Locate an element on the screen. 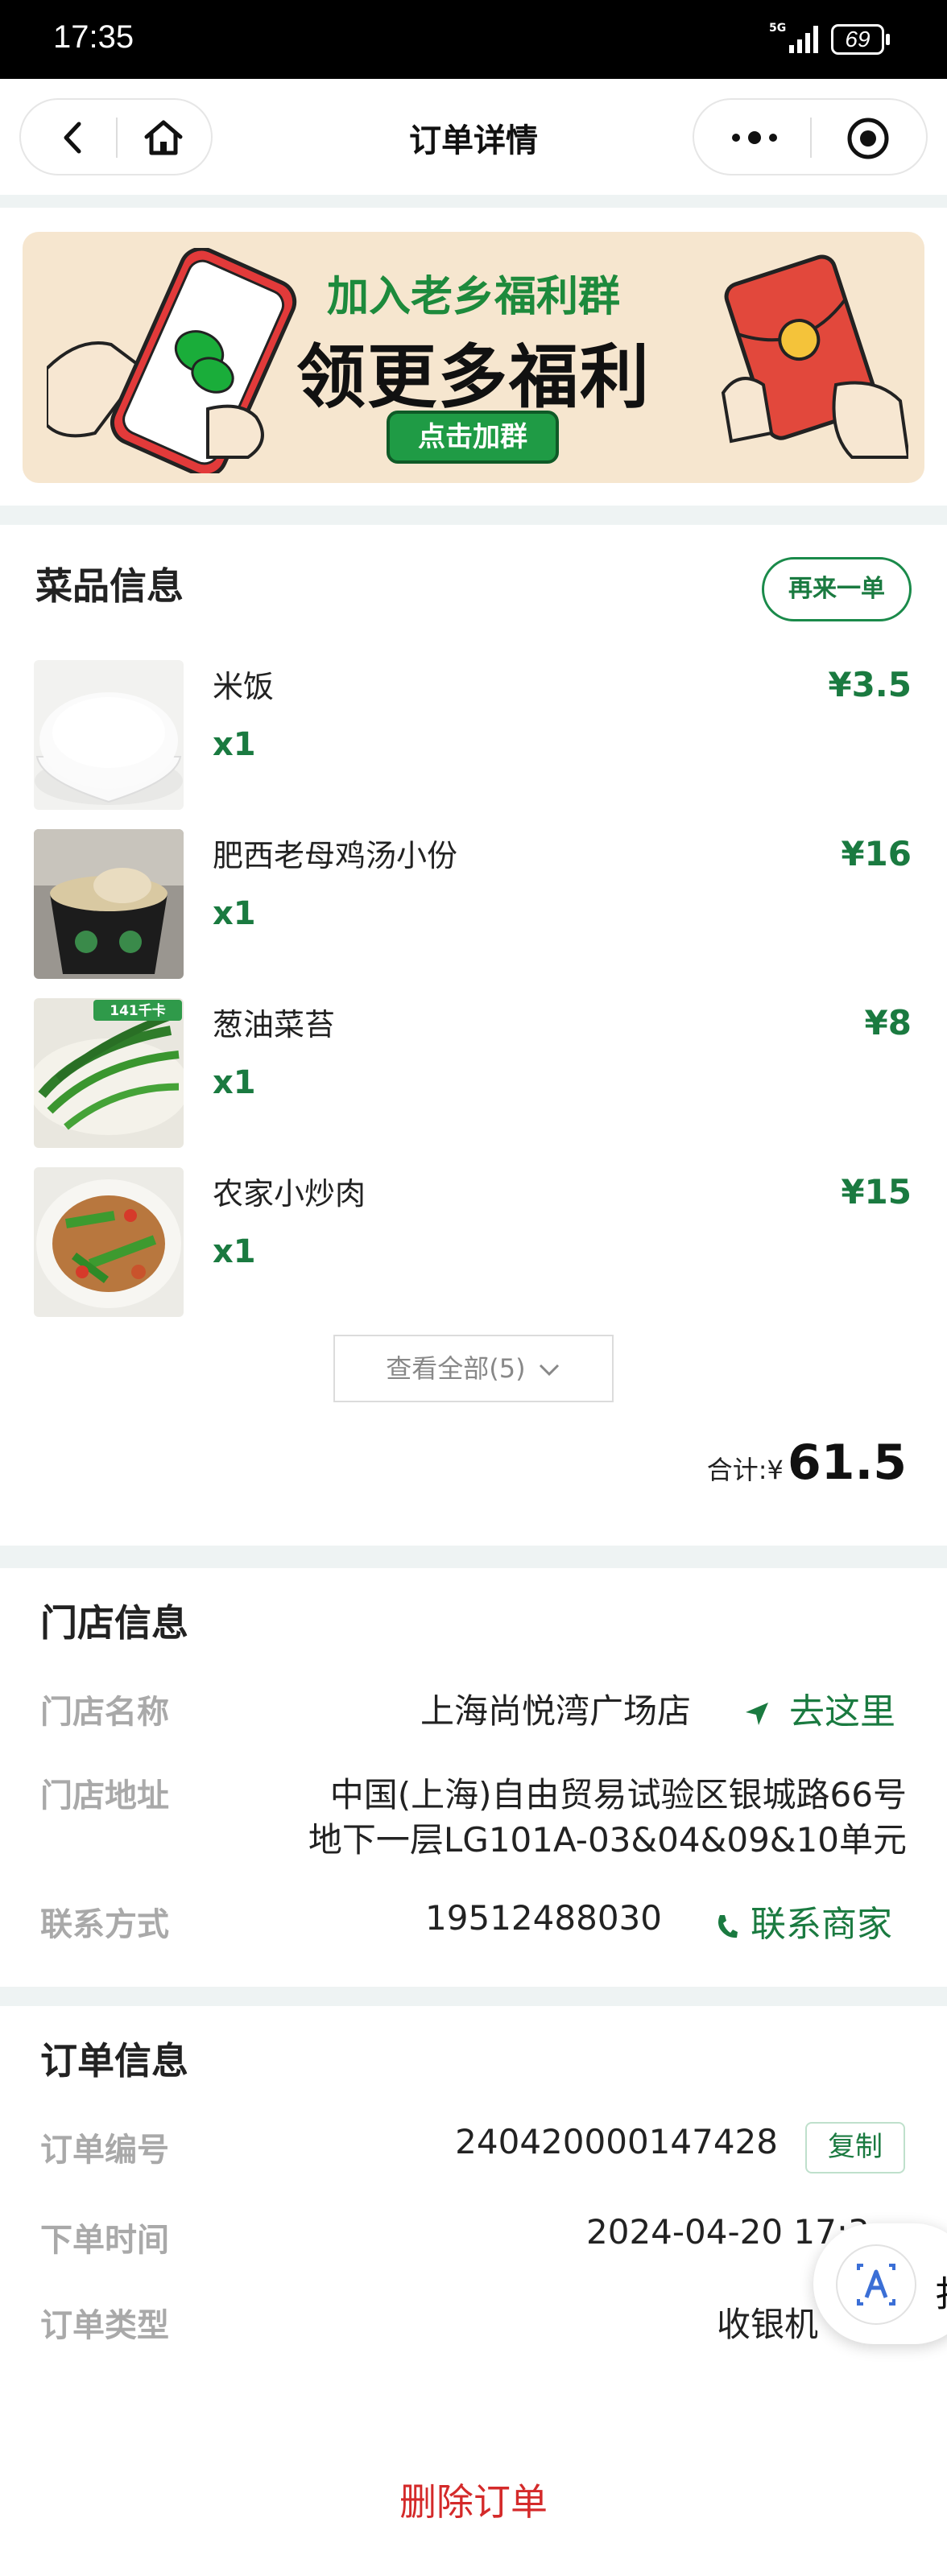 The height and width of the screenshot is (2576, 947). chicken-soup-image is located at coordinates (109, 904).